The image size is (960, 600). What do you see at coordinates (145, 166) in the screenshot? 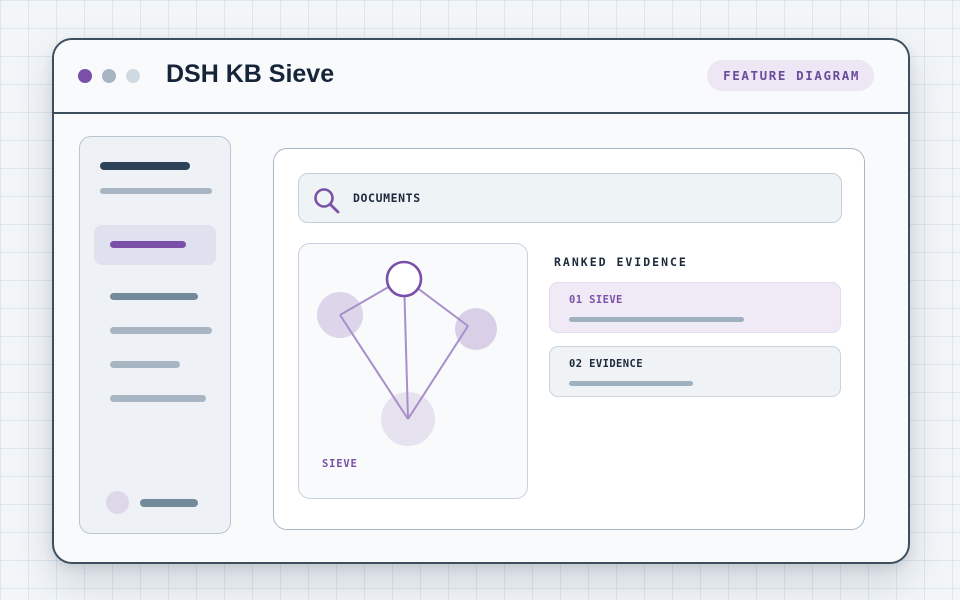
I see `sidebar-heading-placeholder` at bounding box center [145, 166].